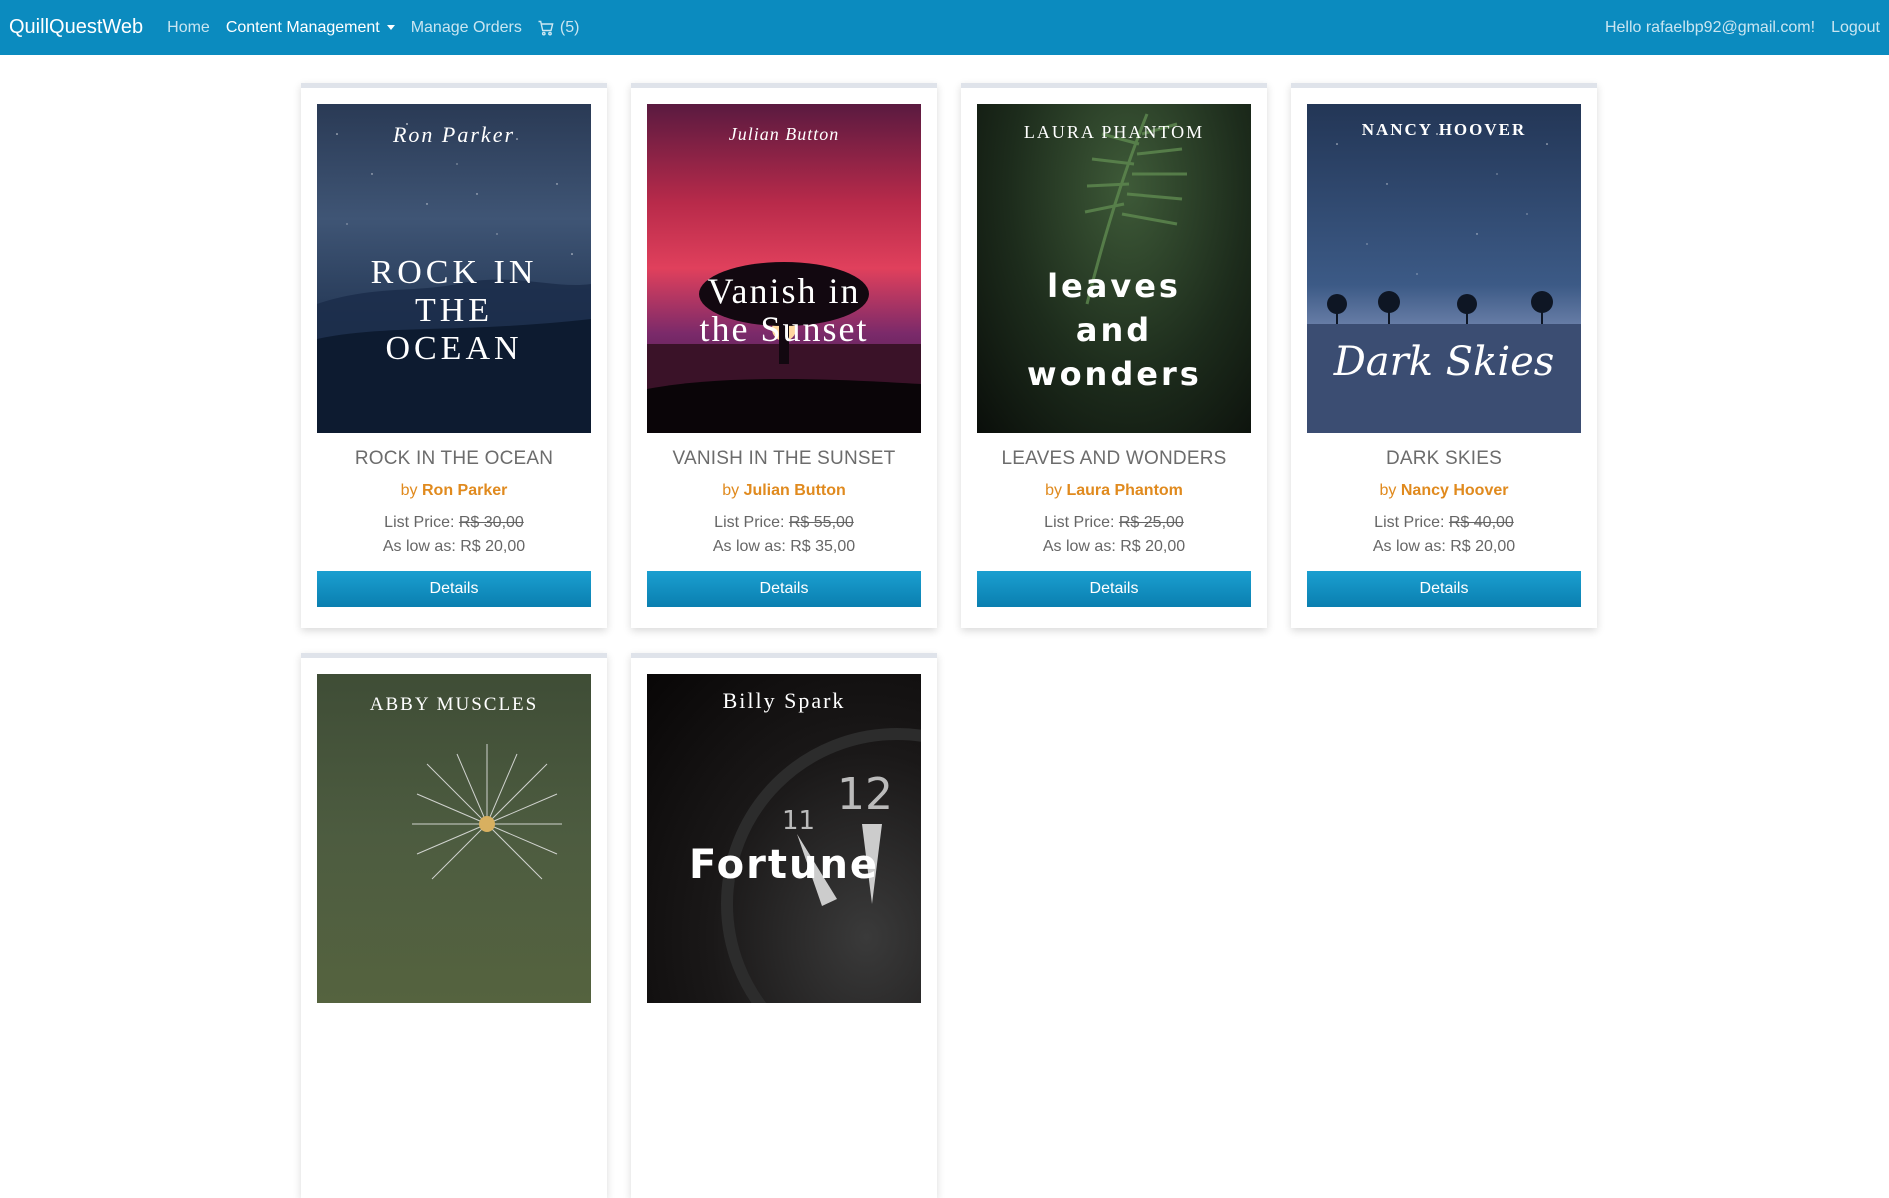  I want to click on product-title: DARK SKIES, so click(1444, 458).